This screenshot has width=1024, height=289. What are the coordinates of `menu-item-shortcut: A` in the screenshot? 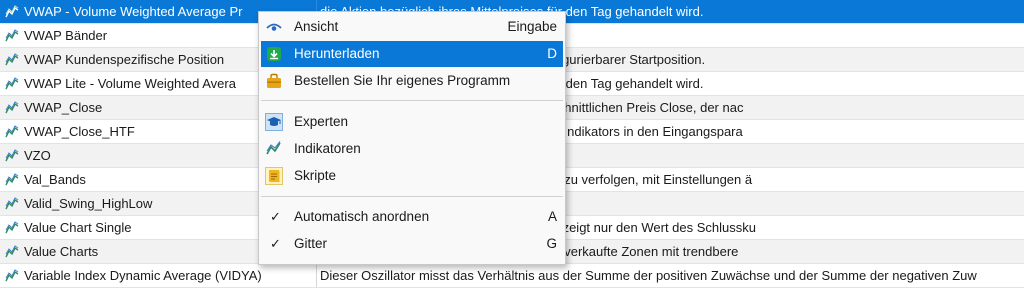 It's located at (552, 216).